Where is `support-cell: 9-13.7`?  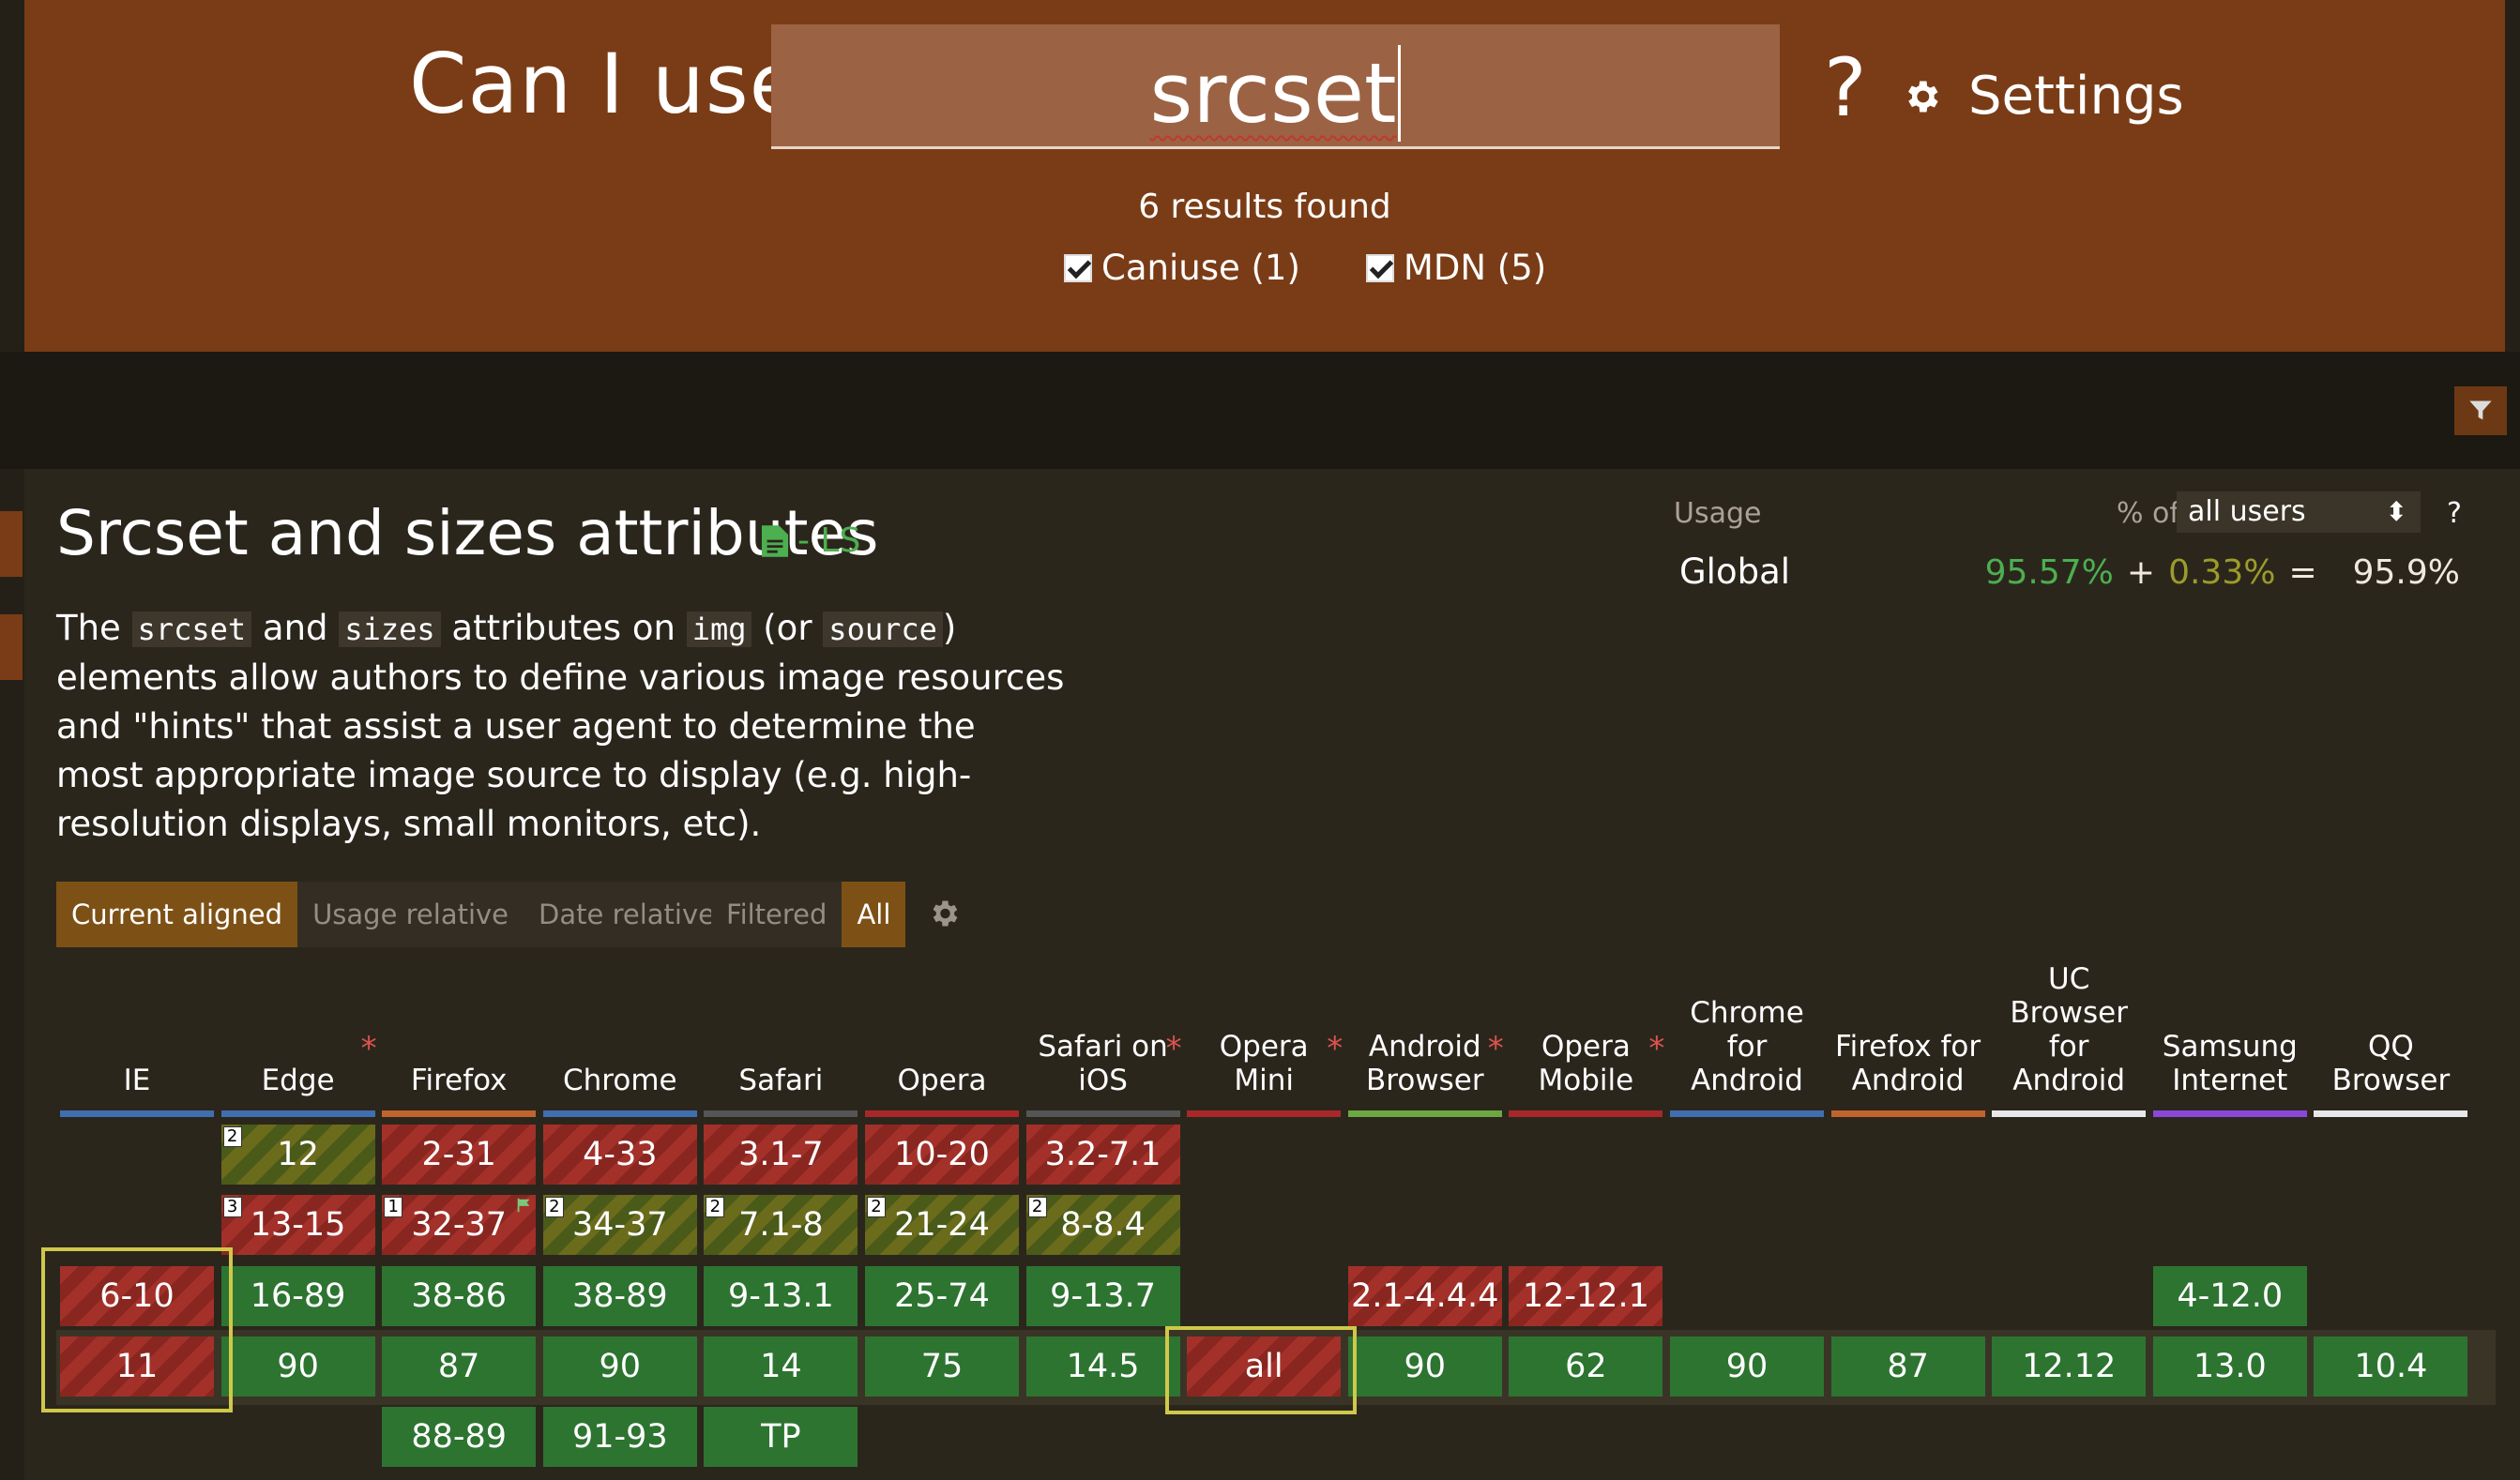
support-cell: 9-13.7 is located at coordinates (1102, 1296).